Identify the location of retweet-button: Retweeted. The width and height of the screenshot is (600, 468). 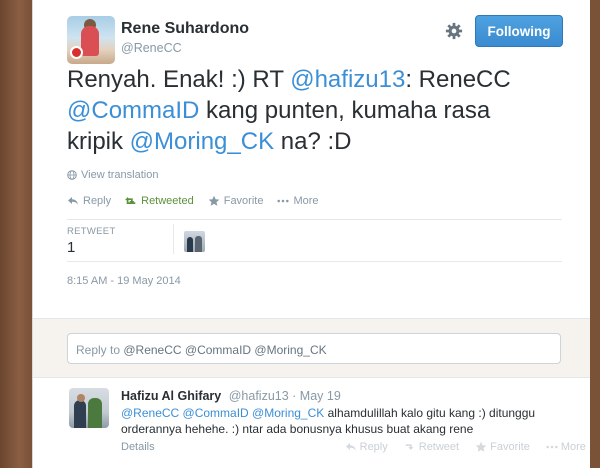
(159, 201).